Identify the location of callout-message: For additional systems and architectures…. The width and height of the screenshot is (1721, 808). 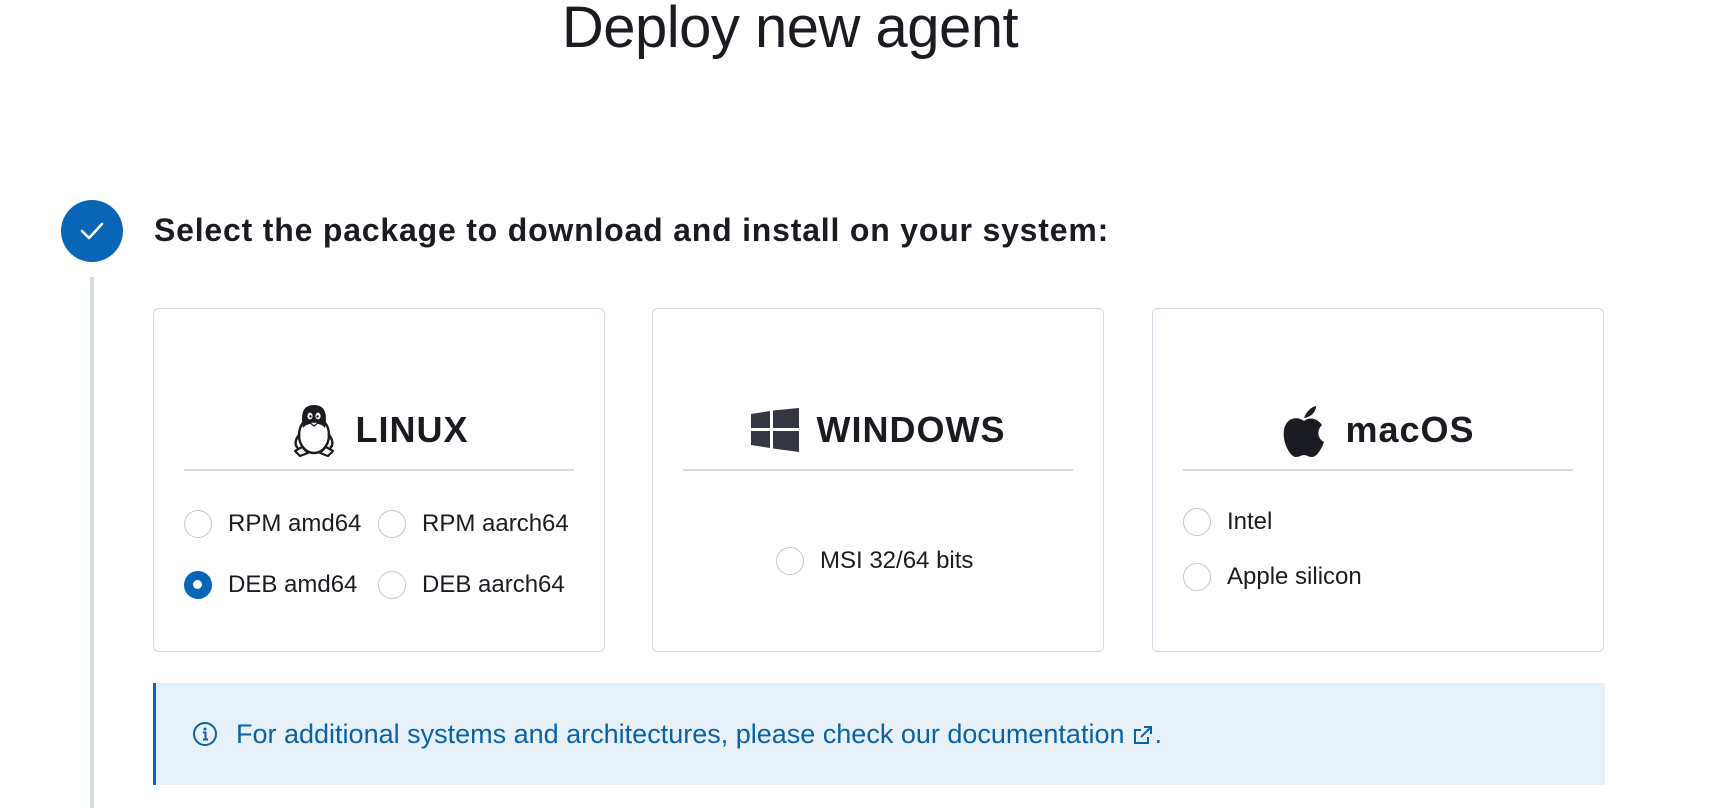
(699, 734).